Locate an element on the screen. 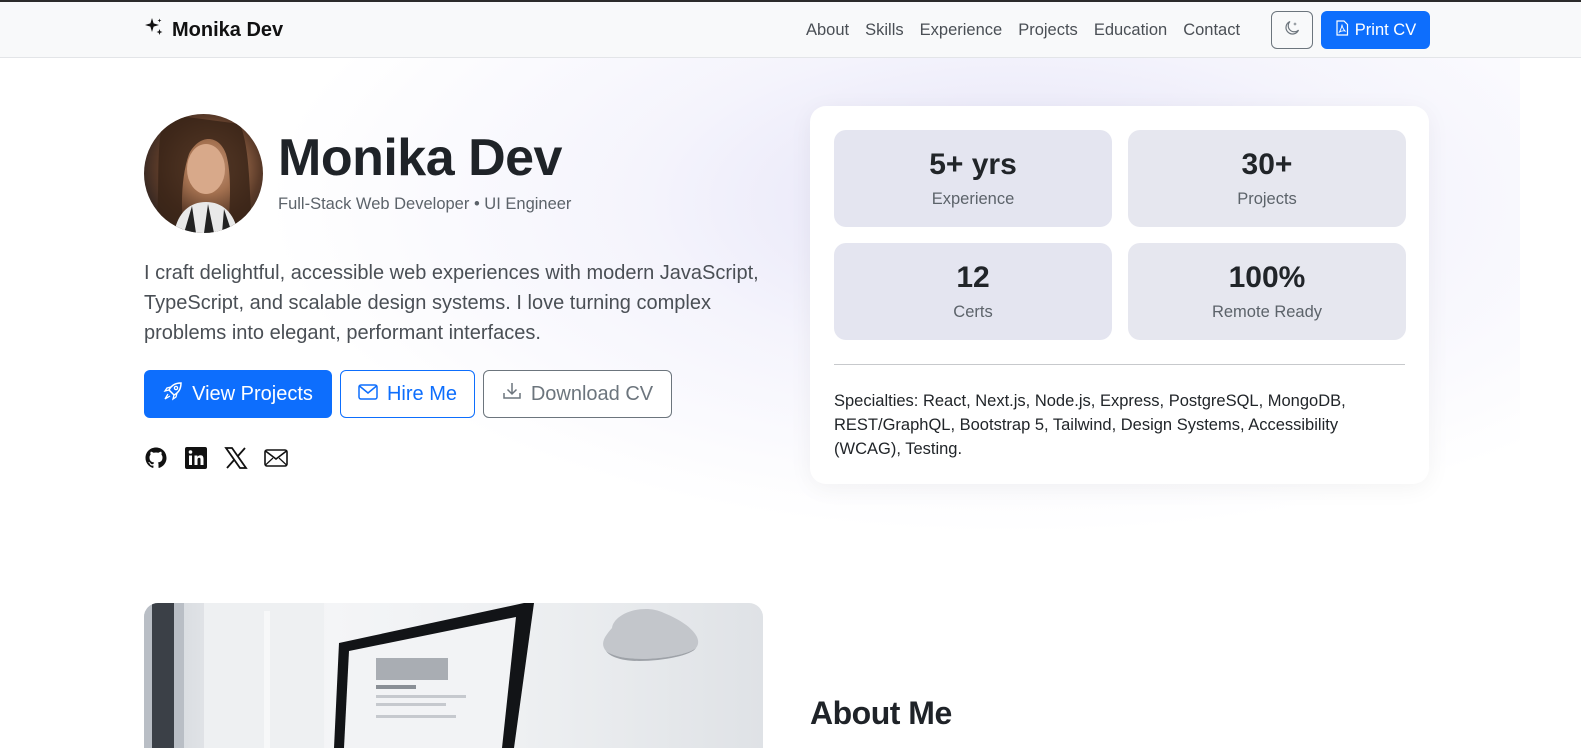 The width and height of the screenshot is (1581, 748). nav-link-education: Education is located at coordinates (1130, 30).